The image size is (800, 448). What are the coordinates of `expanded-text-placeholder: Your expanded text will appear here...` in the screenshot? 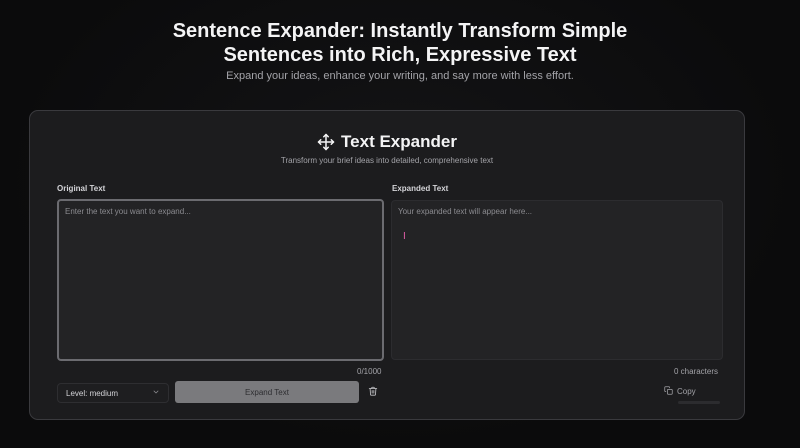 It's located at (465, 211).